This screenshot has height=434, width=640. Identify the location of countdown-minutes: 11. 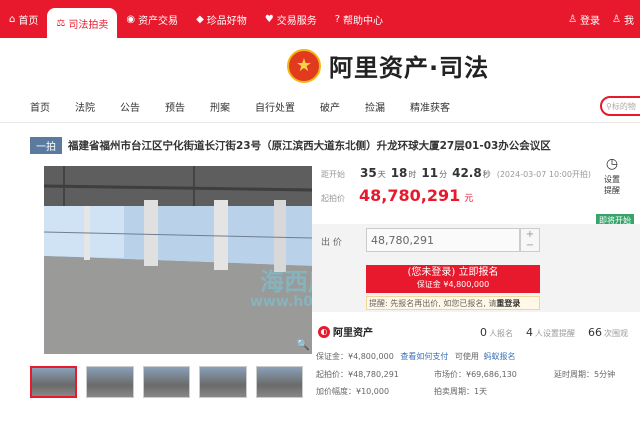
(430, 173).